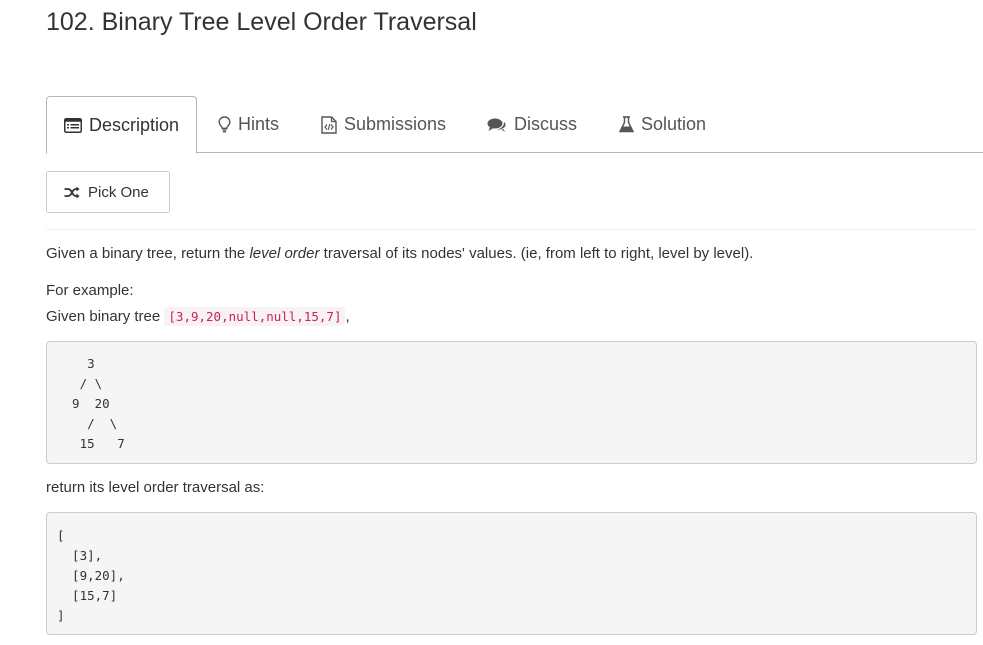 This screenshot has height=645, width=983. I want to click on tab-hints-label: Hints, so click(259, 124).